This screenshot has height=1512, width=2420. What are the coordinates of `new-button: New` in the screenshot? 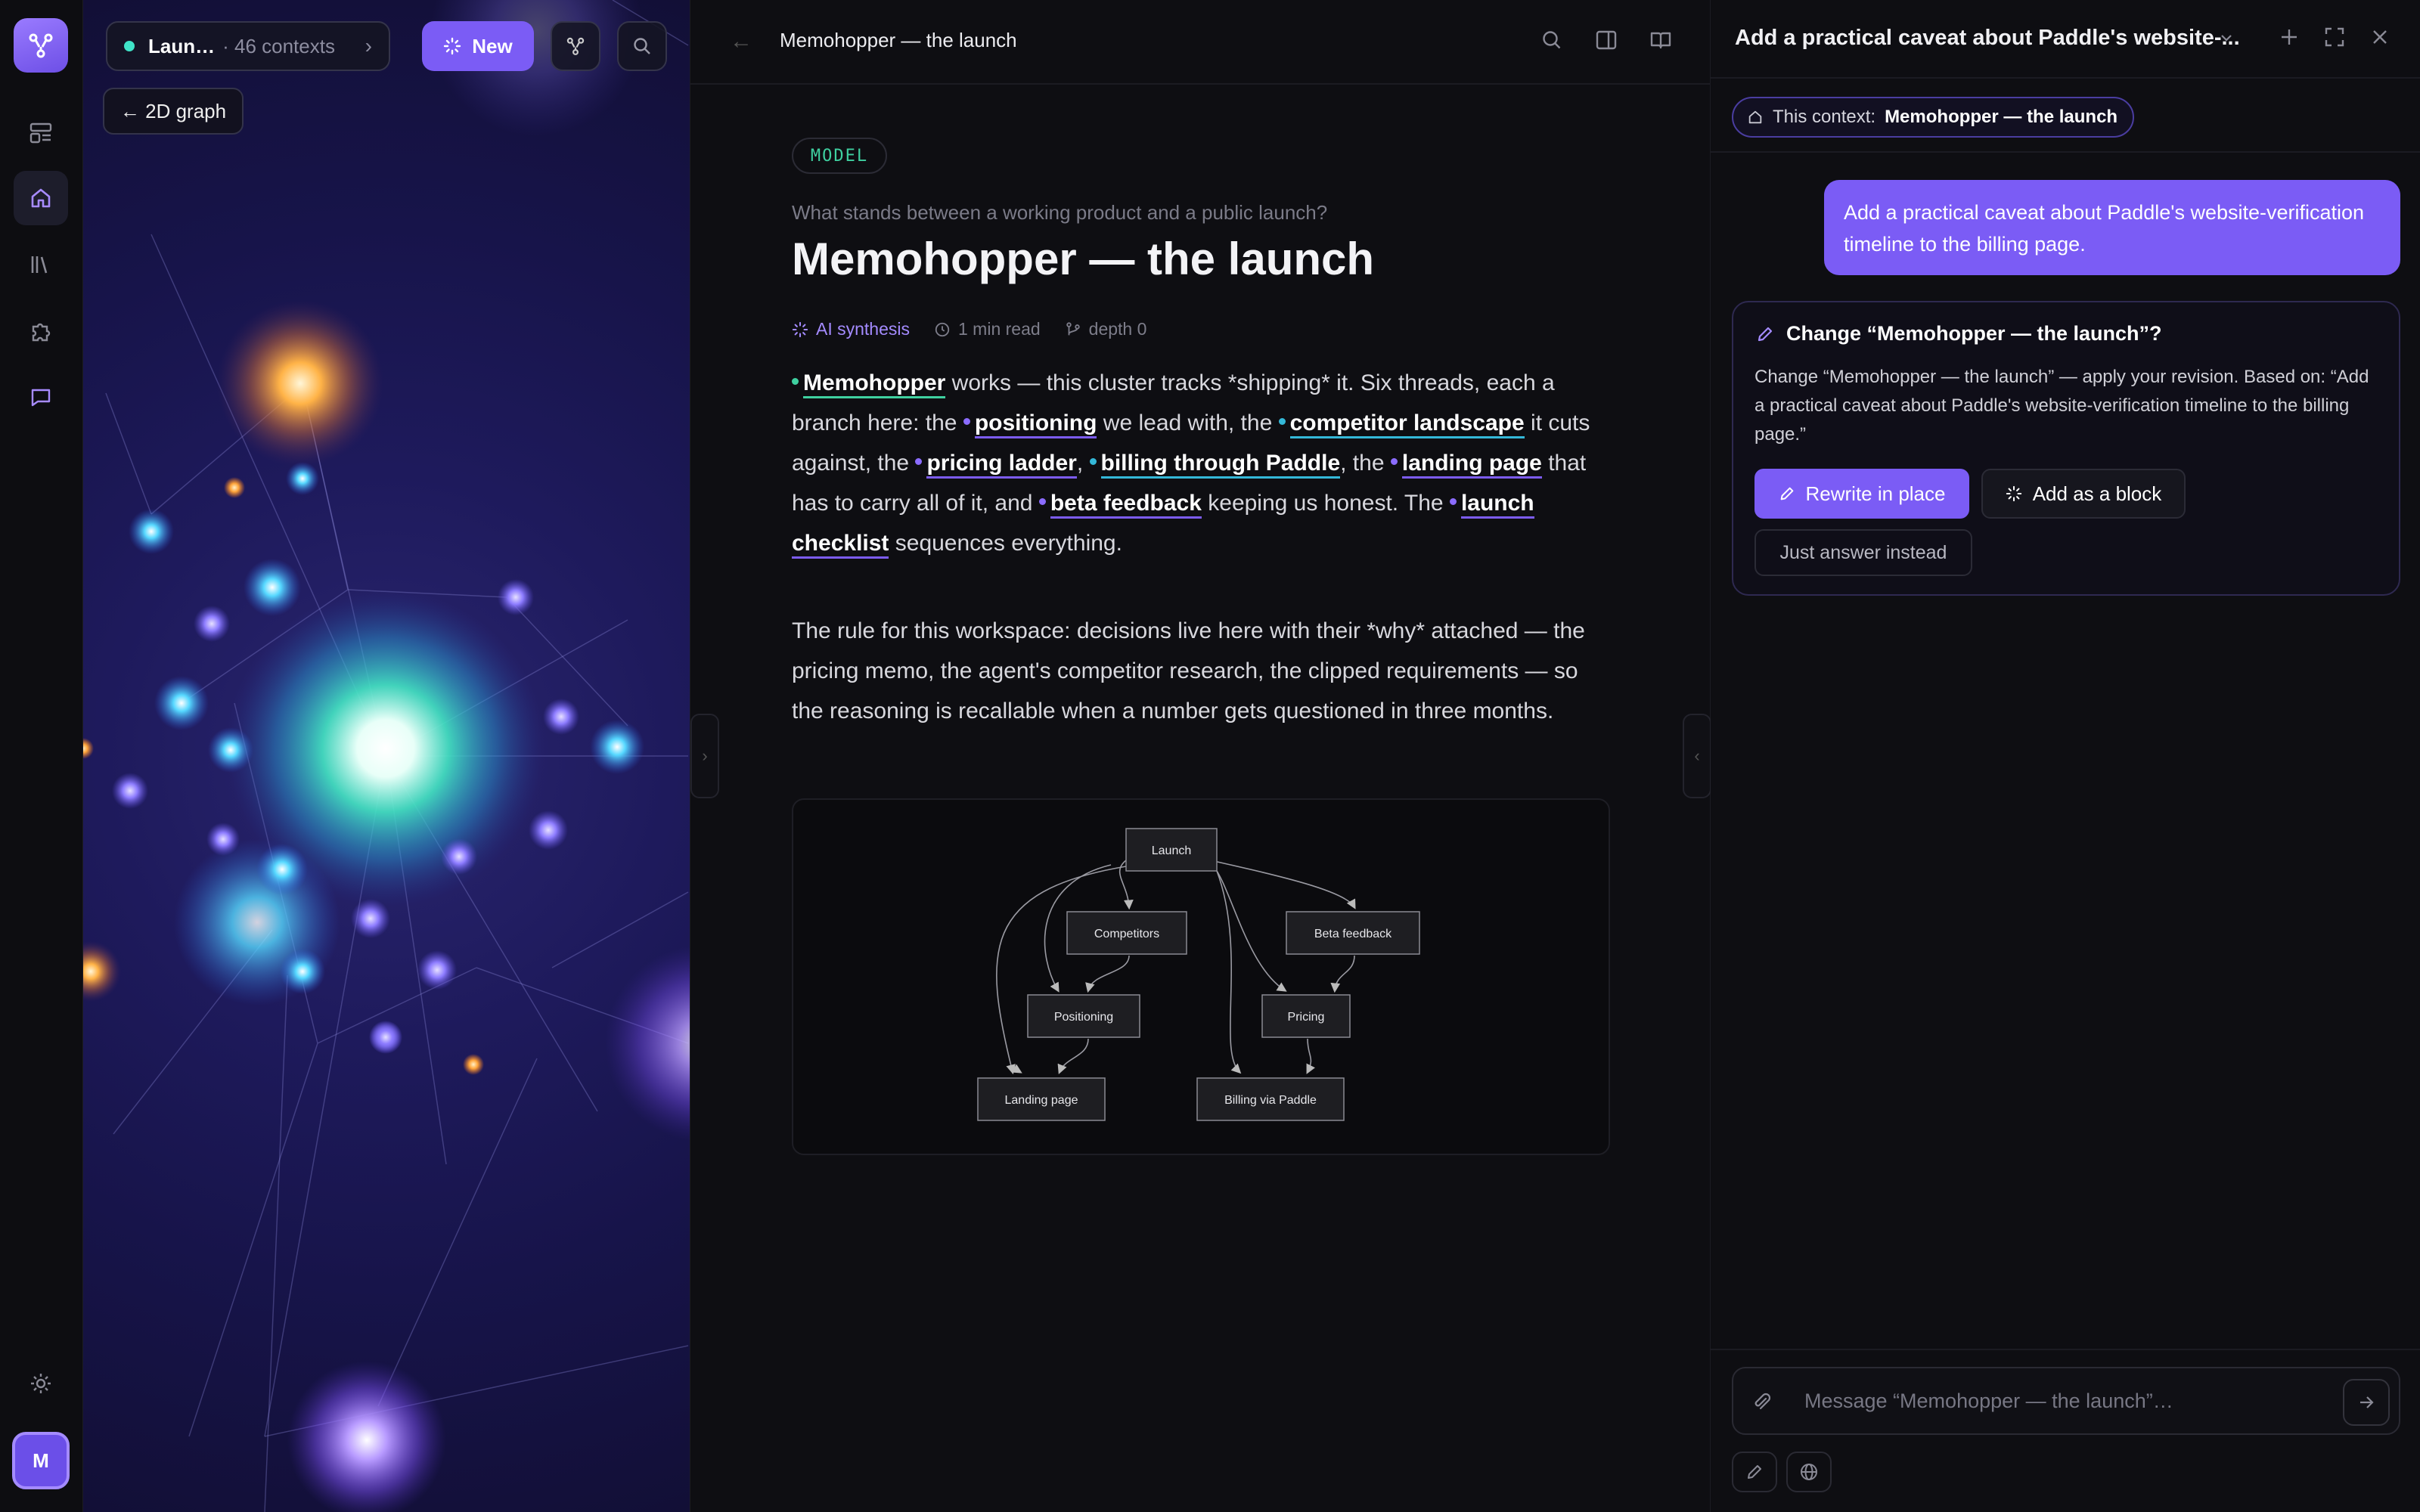 It's located at (478, 46).